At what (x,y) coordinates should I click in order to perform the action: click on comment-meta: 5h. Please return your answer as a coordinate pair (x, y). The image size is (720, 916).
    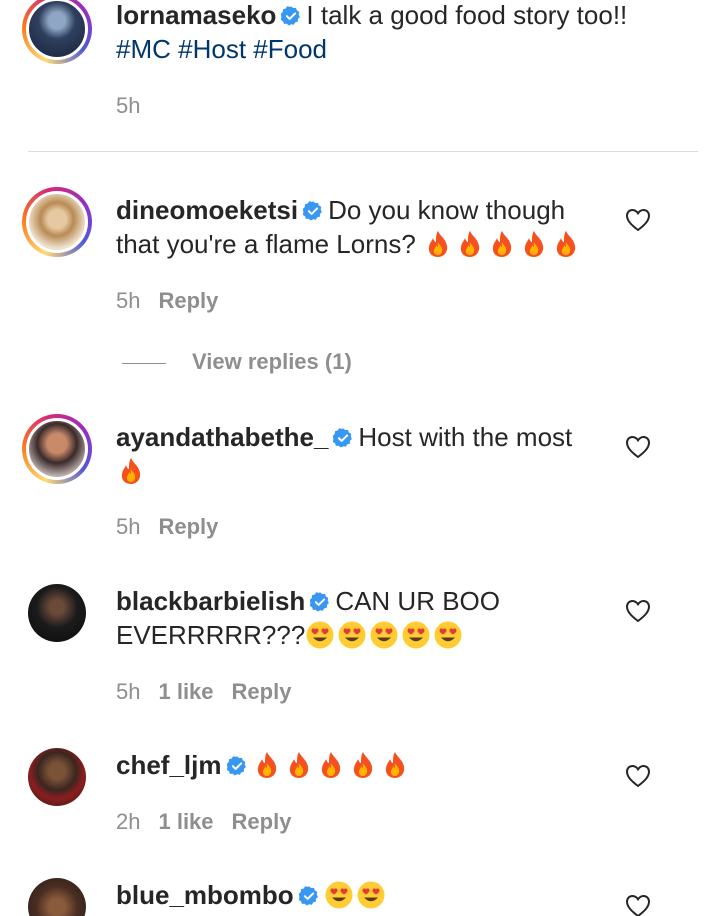
    Looking at the image, I should click on (137, 106).